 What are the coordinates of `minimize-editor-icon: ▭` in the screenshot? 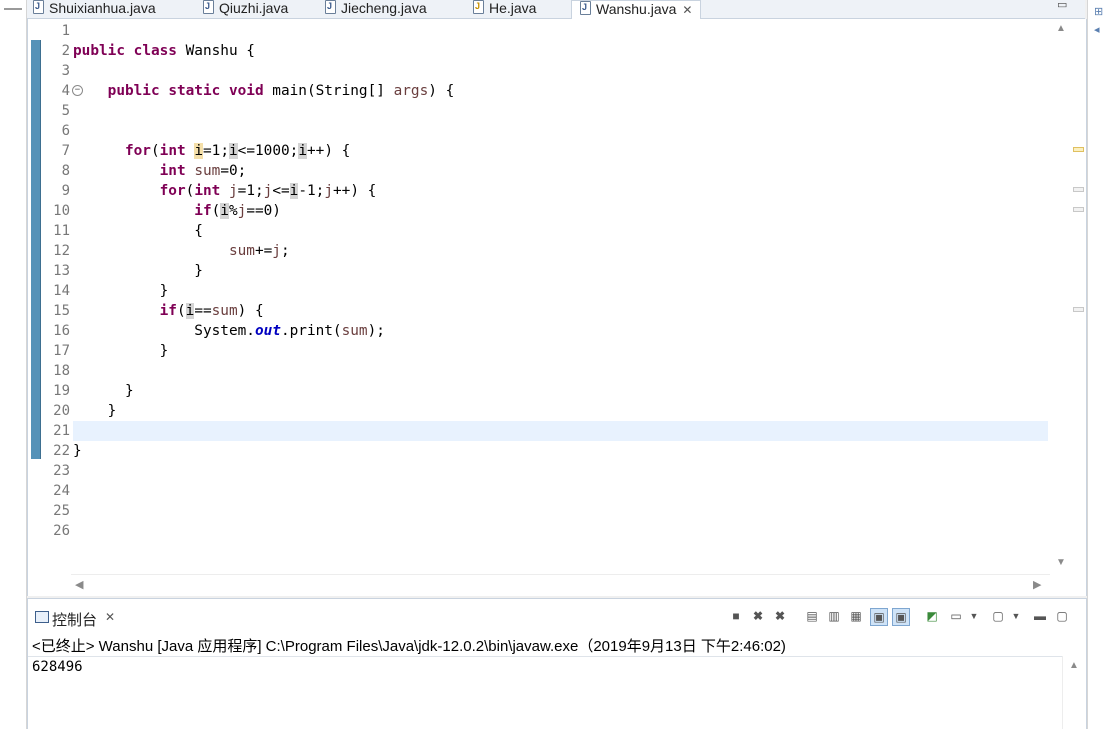 It's located at (1062, 5).